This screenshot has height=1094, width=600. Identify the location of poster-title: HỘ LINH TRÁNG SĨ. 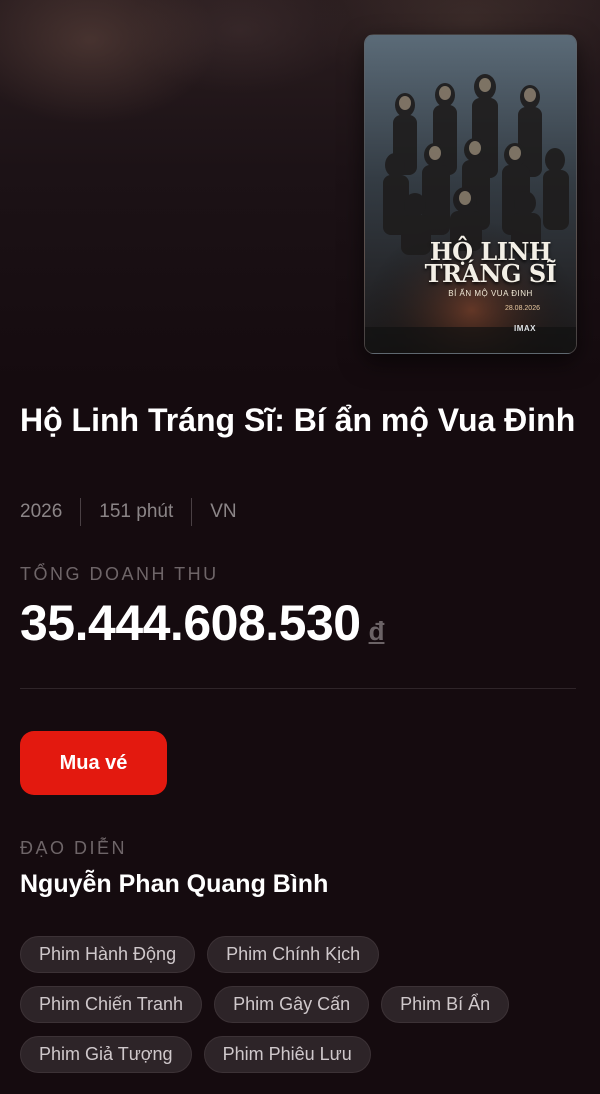
(490, 262).